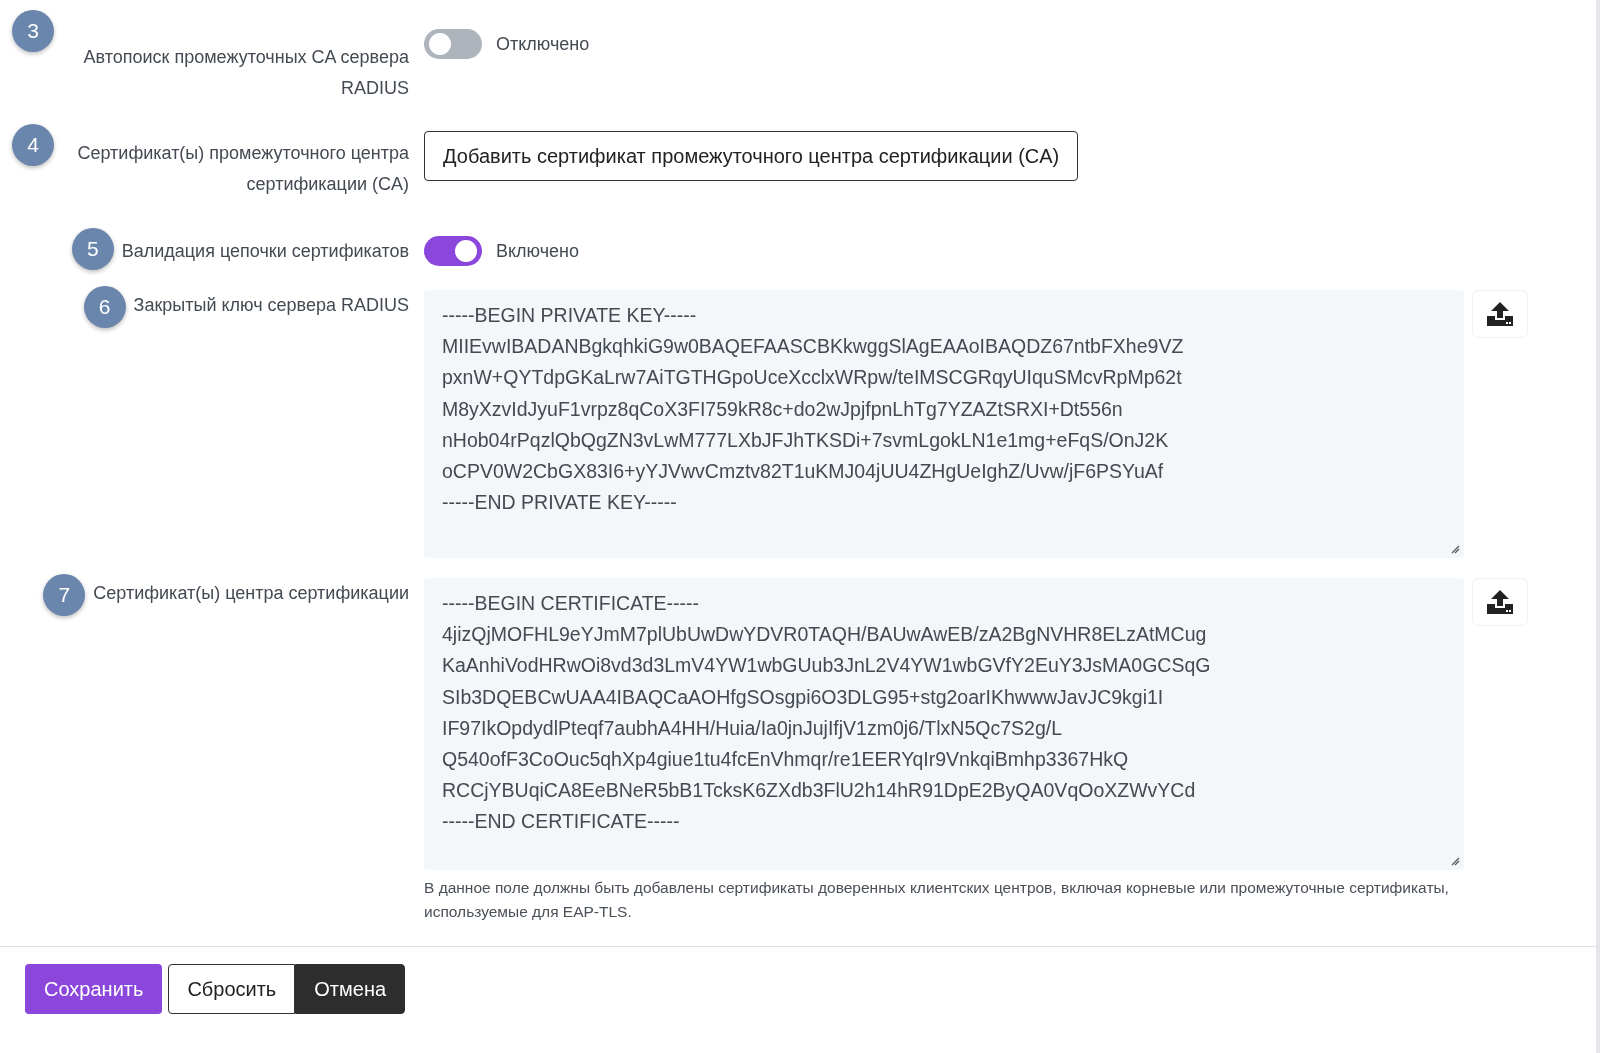 This screenshot has width=1600, height=1053. What do you see at coordinates (543, 44) in the screenshot?
I see `toggle-state: Отключено` at bounding box center [543, 44].